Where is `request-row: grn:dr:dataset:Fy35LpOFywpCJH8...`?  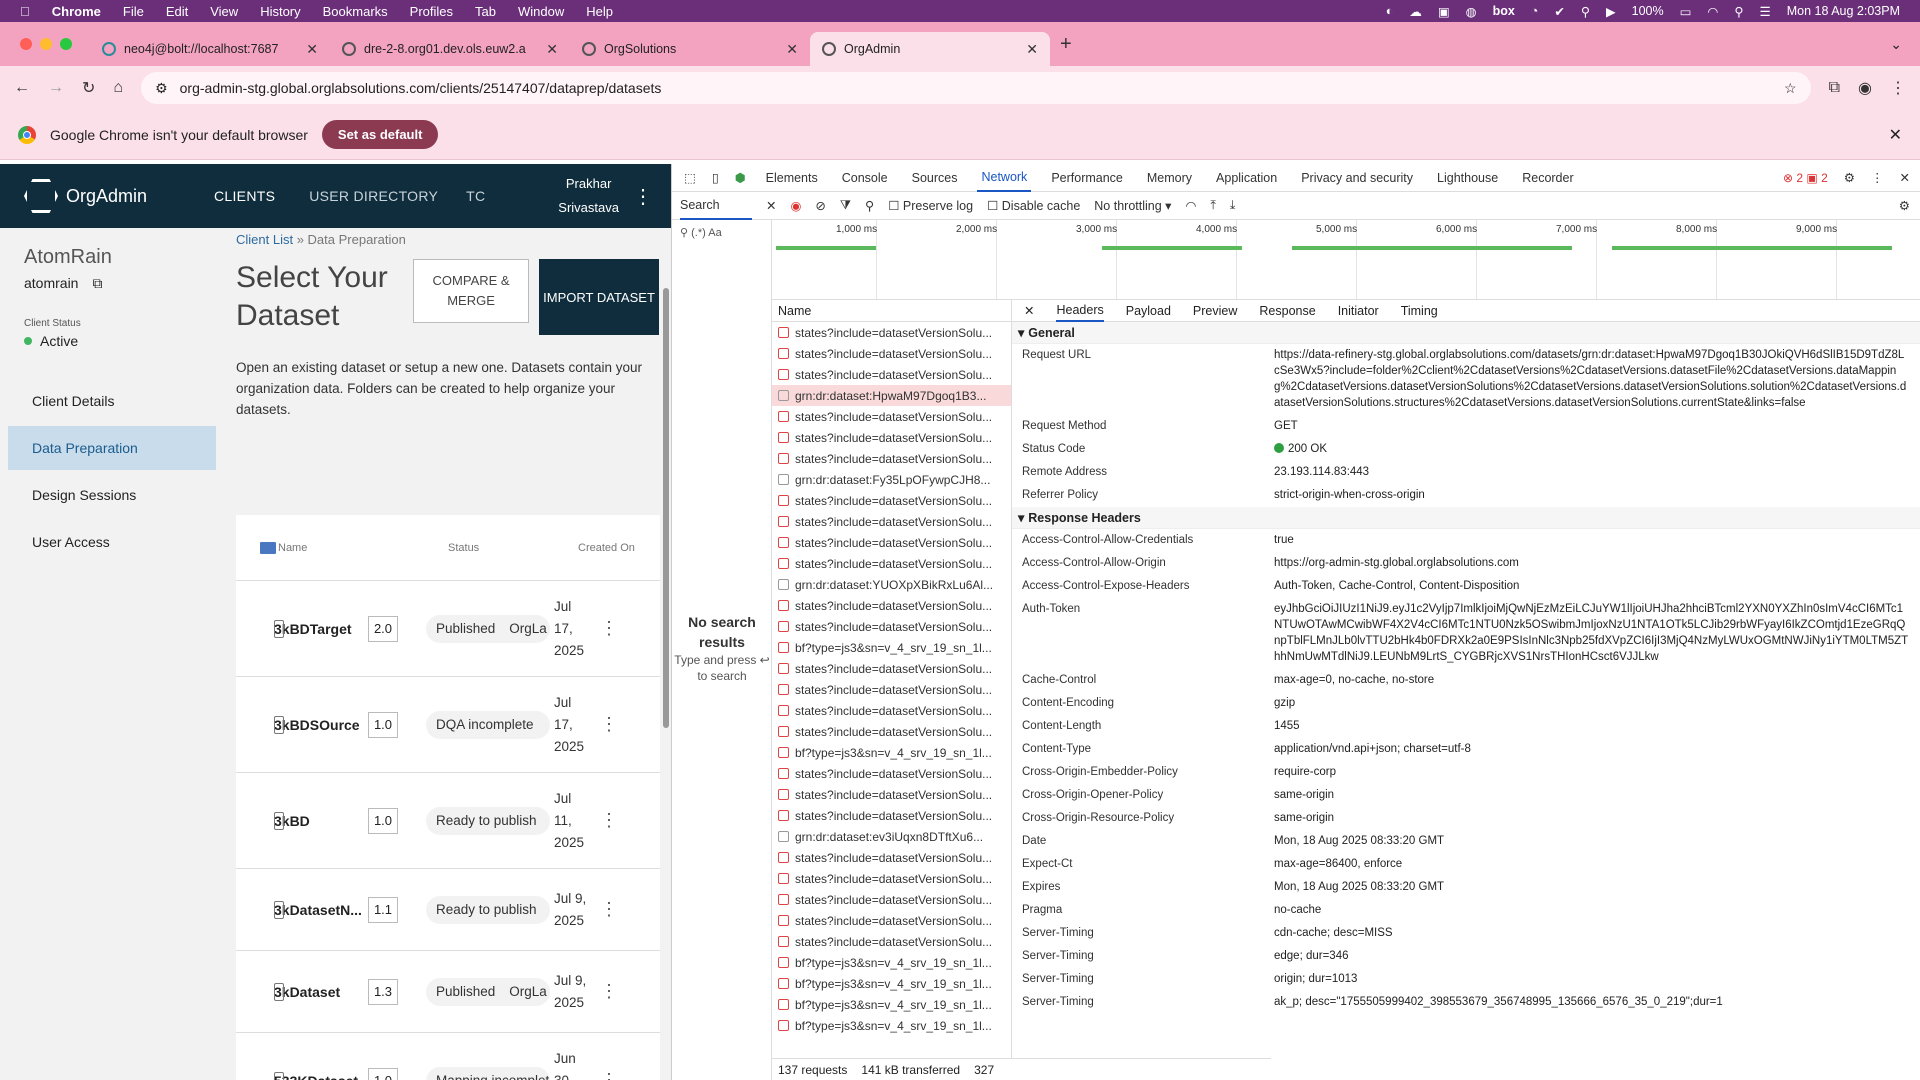 request-row: grn:dr:dataset:Fy35LpOFywpCJH8... is located at coordinates (891, 479).